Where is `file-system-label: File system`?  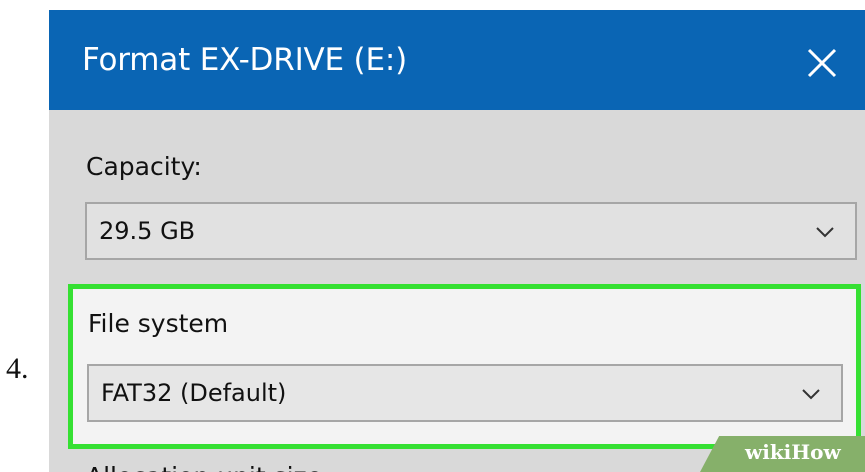 file-system-label: File system is located at coordinates (158, 323).